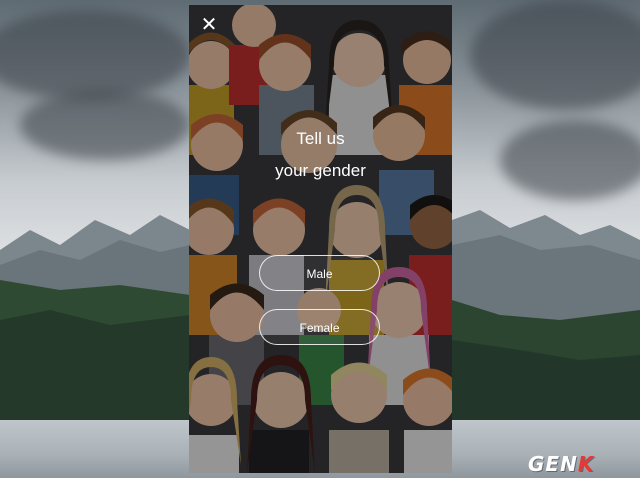  I want to click on page-title: Tell us your gender, so click(320, 155).